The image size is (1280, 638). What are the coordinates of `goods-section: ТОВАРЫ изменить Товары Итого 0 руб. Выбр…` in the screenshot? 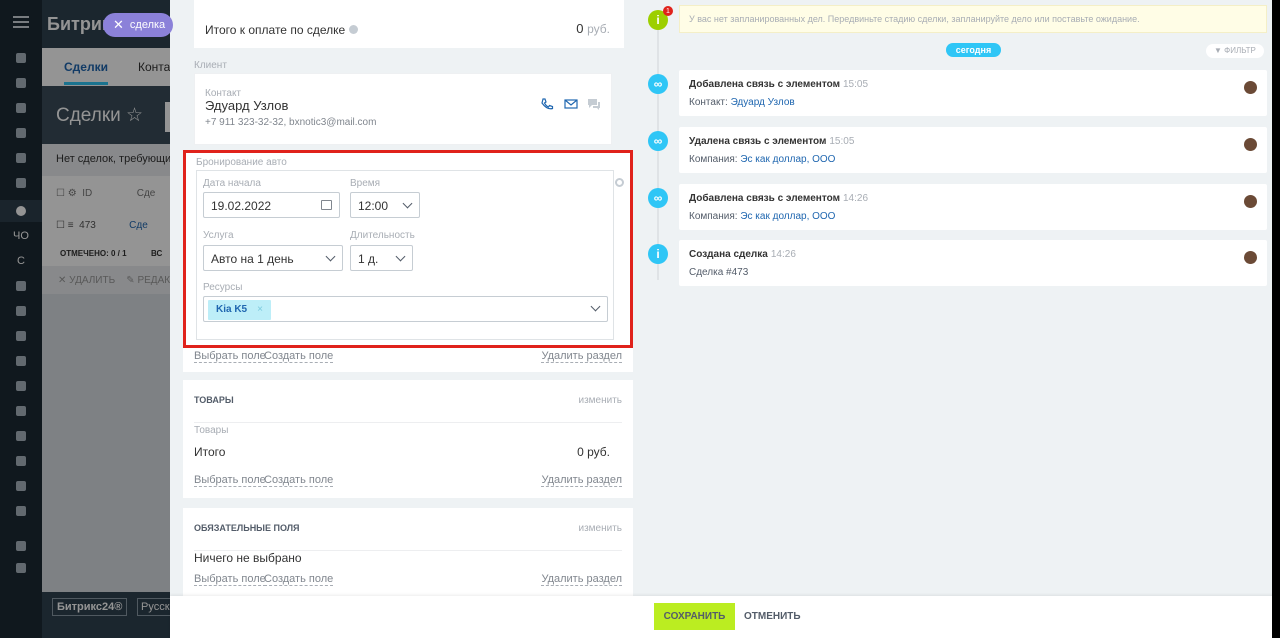 It's located at (408, 439).